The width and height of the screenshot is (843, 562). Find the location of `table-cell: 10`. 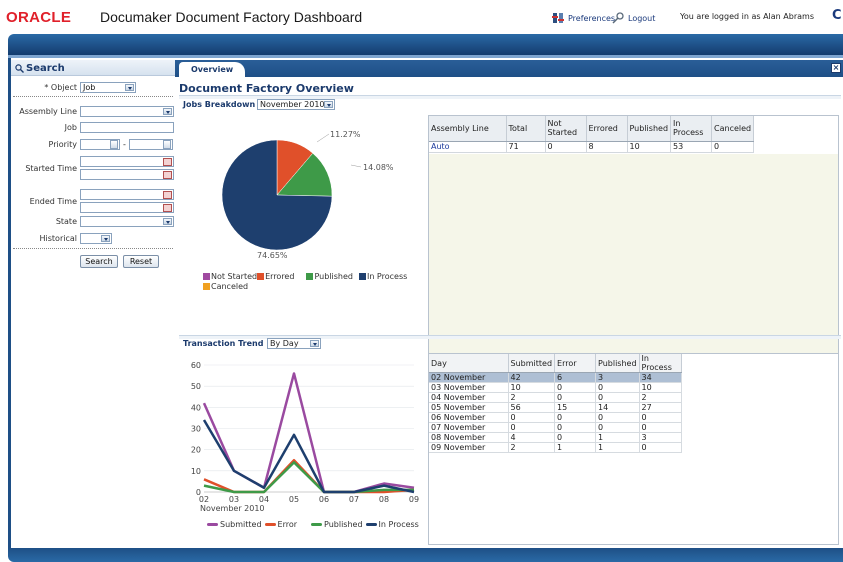

table-cell: 10 is located at coordinates (649, 147).